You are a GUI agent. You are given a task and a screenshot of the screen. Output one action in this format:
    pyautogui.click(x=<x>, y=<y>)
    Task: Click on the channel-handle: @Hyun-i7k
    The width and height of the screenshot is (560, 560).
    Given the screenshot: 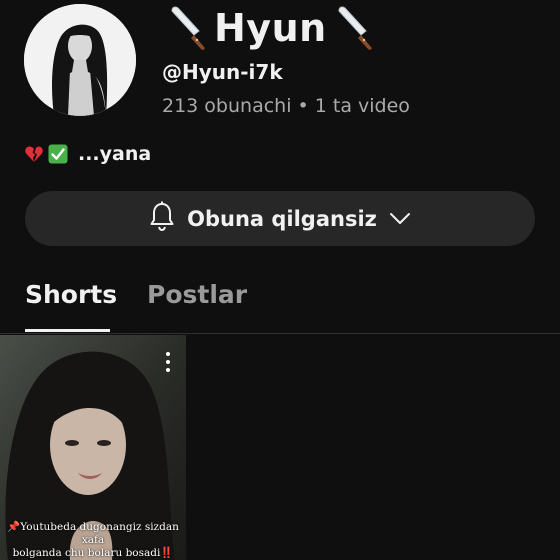 What is the action you would take?
    pyautogui.click(x=222, y=72)
    